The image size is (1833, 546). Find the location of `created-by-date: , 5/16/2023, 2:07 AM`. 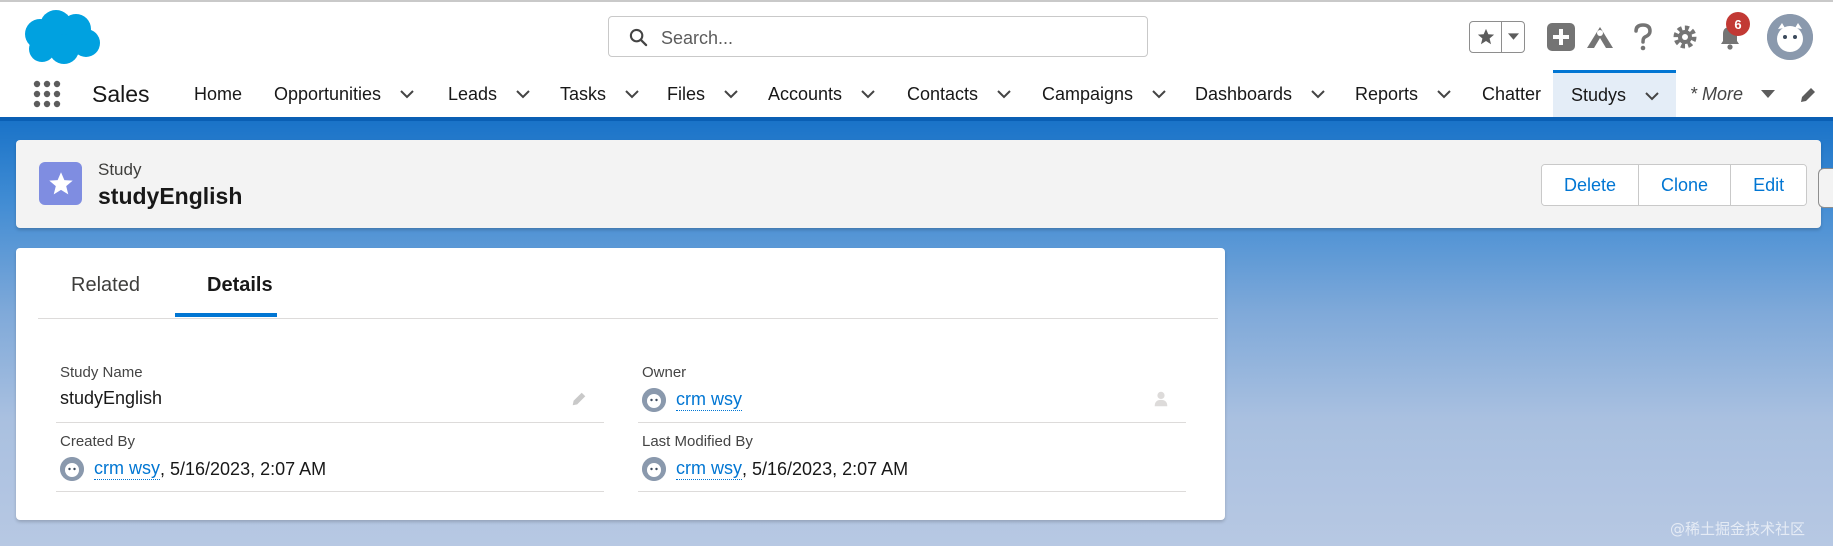

created-by-date: , 5/16/2023, 2:07 AM is located at coordinates (243, 468).